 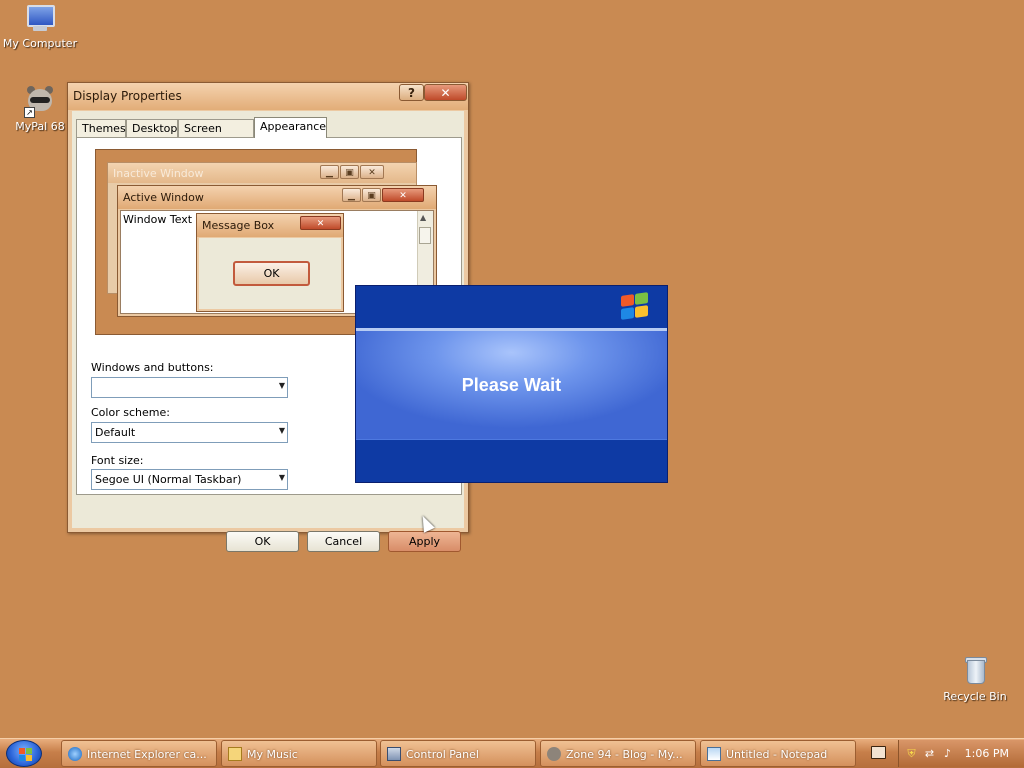 I want to click on raccoon-icon: ↗, so click(x=40, y=102).